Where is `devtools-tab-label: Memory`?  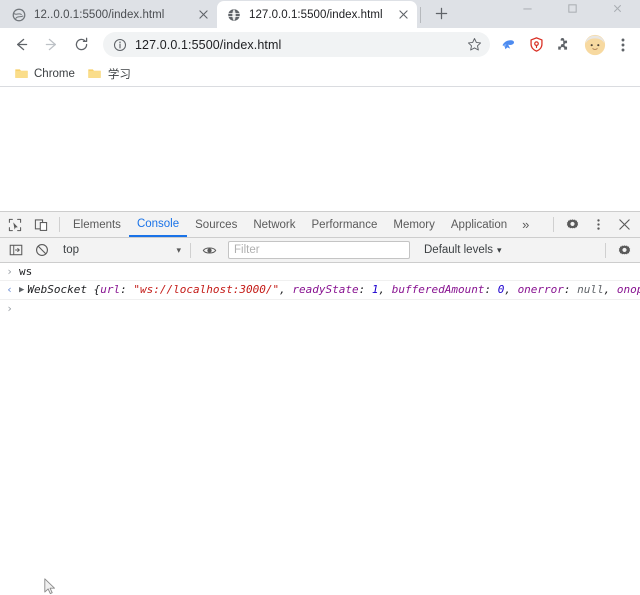
devtools-tab-label: Memory is located at coordinates (414, 224).